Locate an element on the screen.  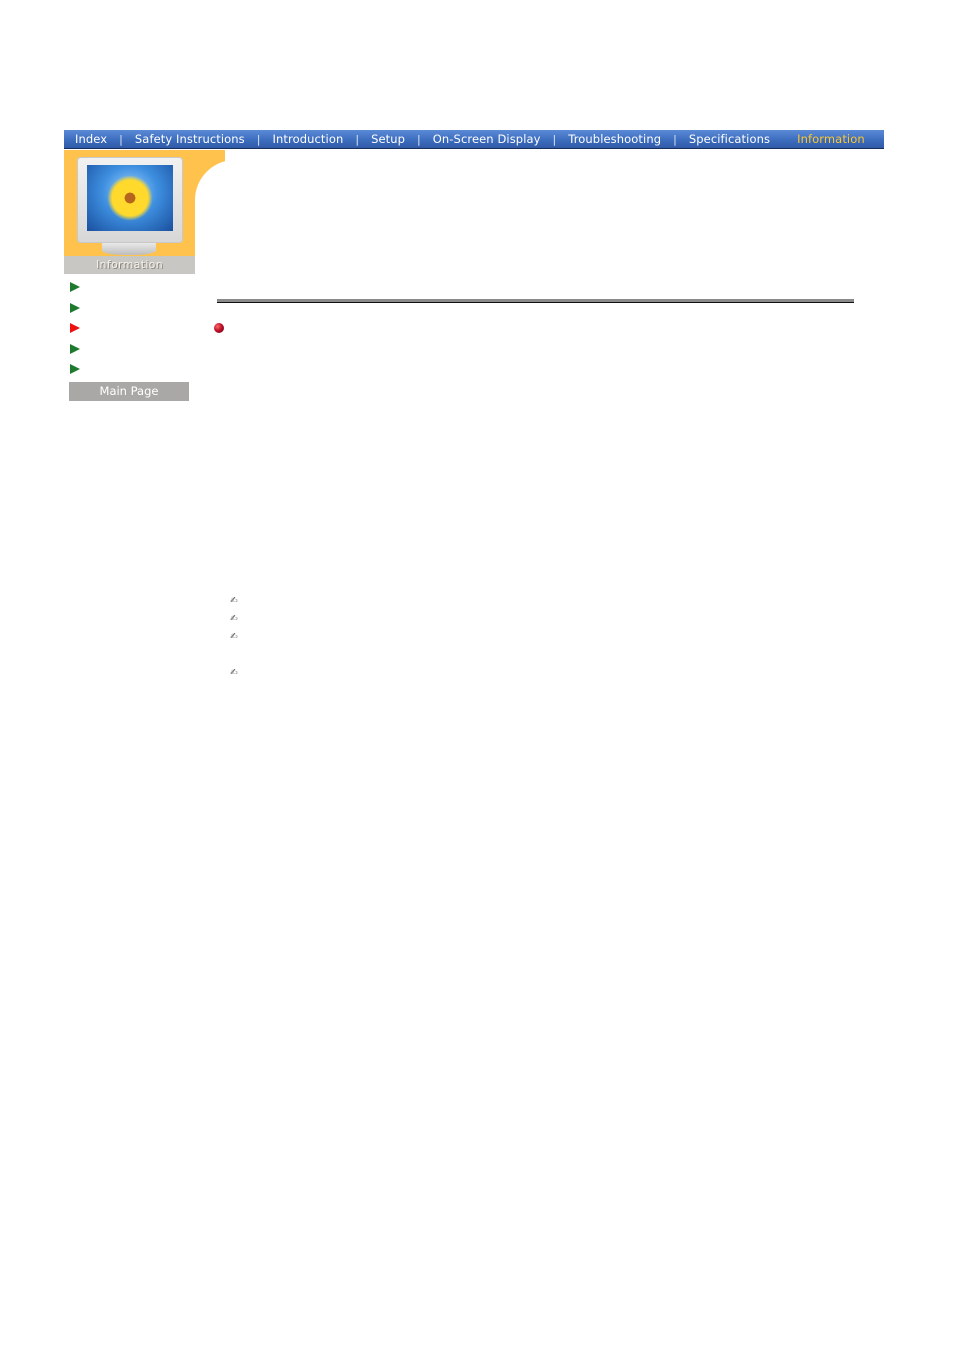
main-page-button: Main Page is located at coordinates (129, 391).